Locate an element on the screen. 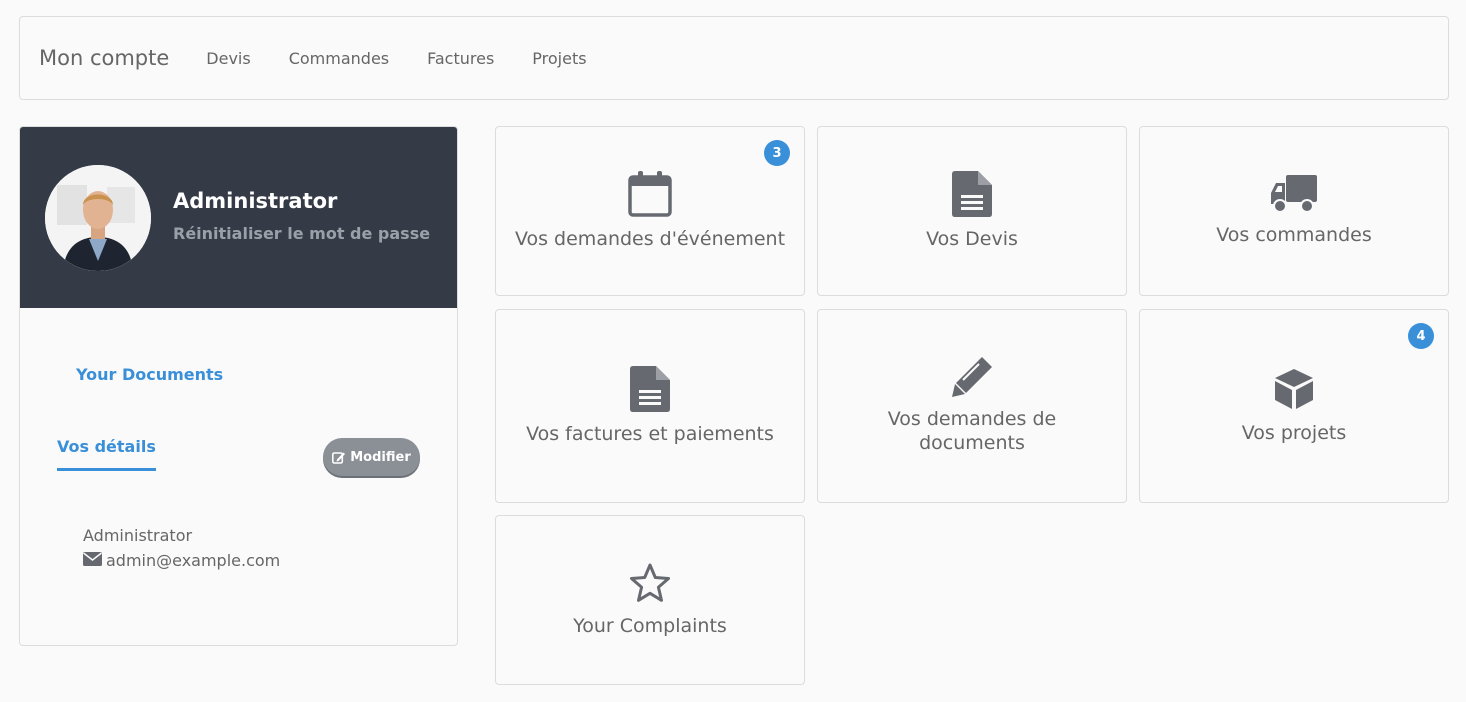  tile-label: Vos commandes is located at coordinates (1294, 235).